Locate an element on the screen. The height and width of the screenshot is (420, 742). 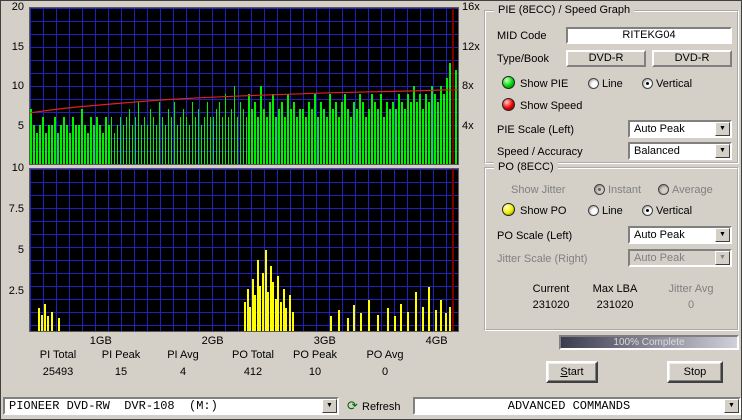
drive-select: PIONEER DVD-RW DVR-108 (M:) ▼ is located at coordinates (171, 406).